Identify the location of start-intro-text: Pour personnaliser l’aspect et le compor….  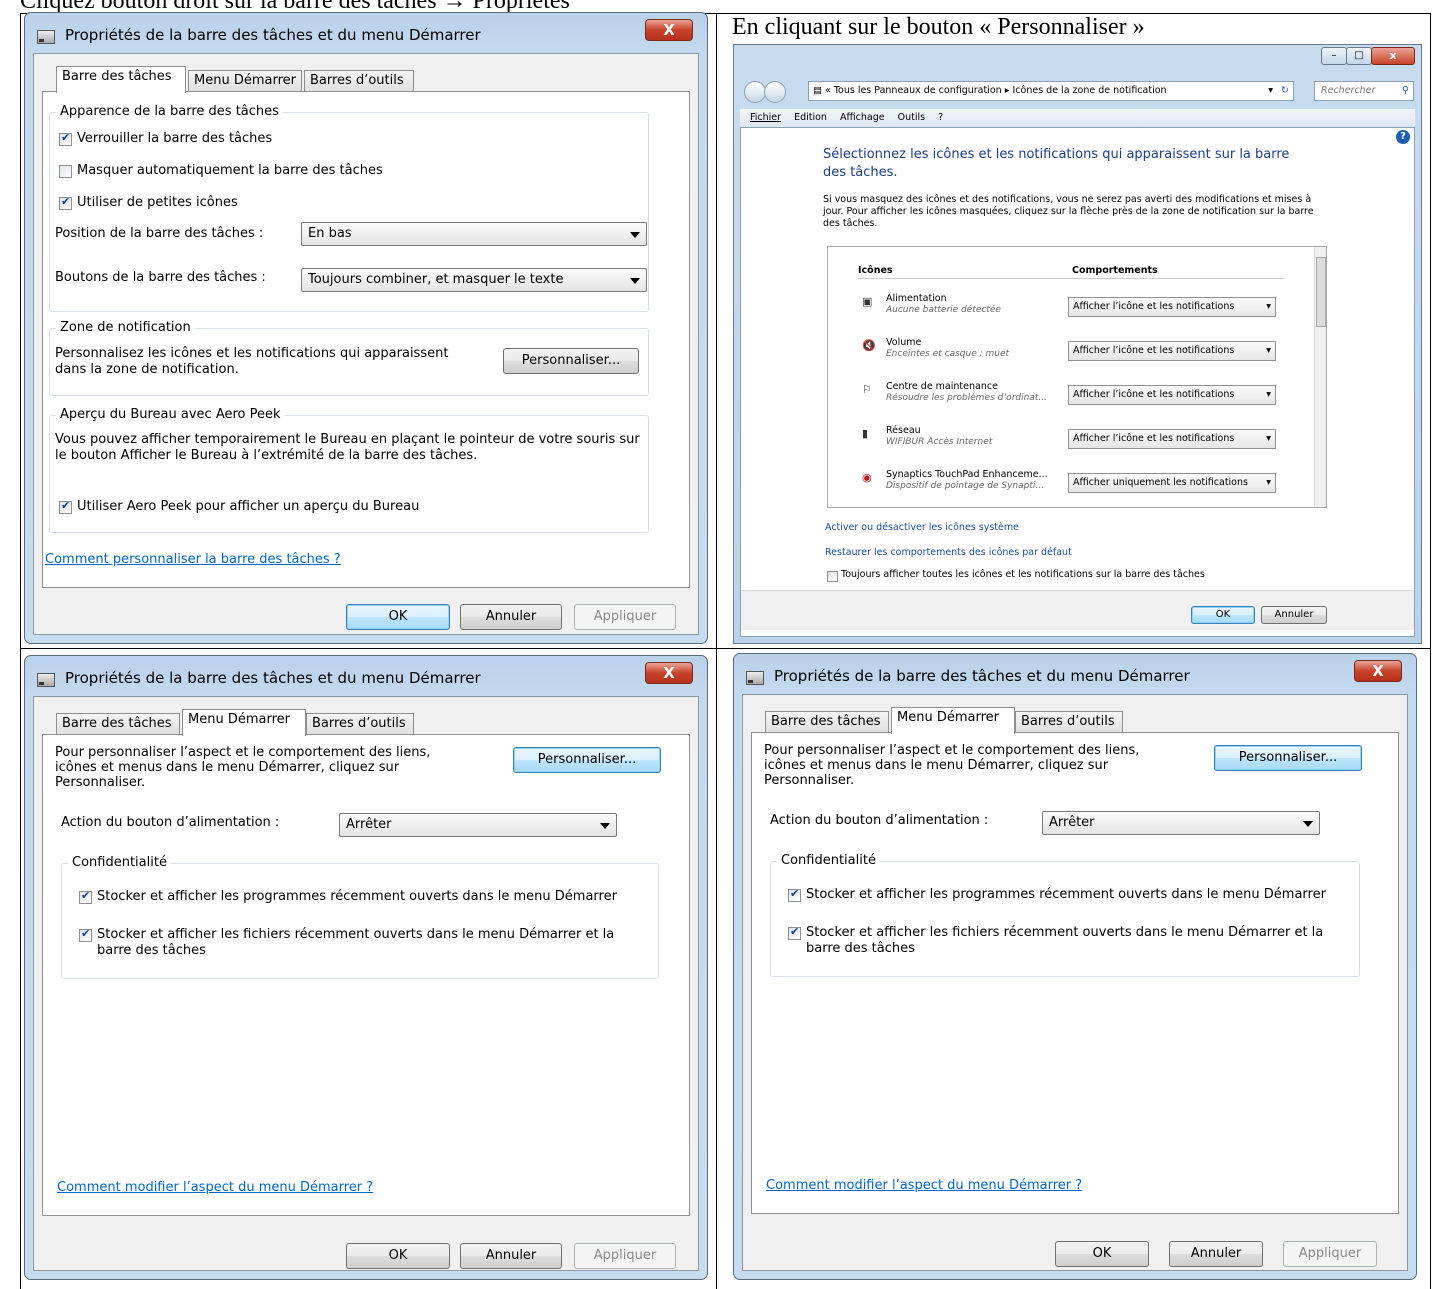
(952, 765).